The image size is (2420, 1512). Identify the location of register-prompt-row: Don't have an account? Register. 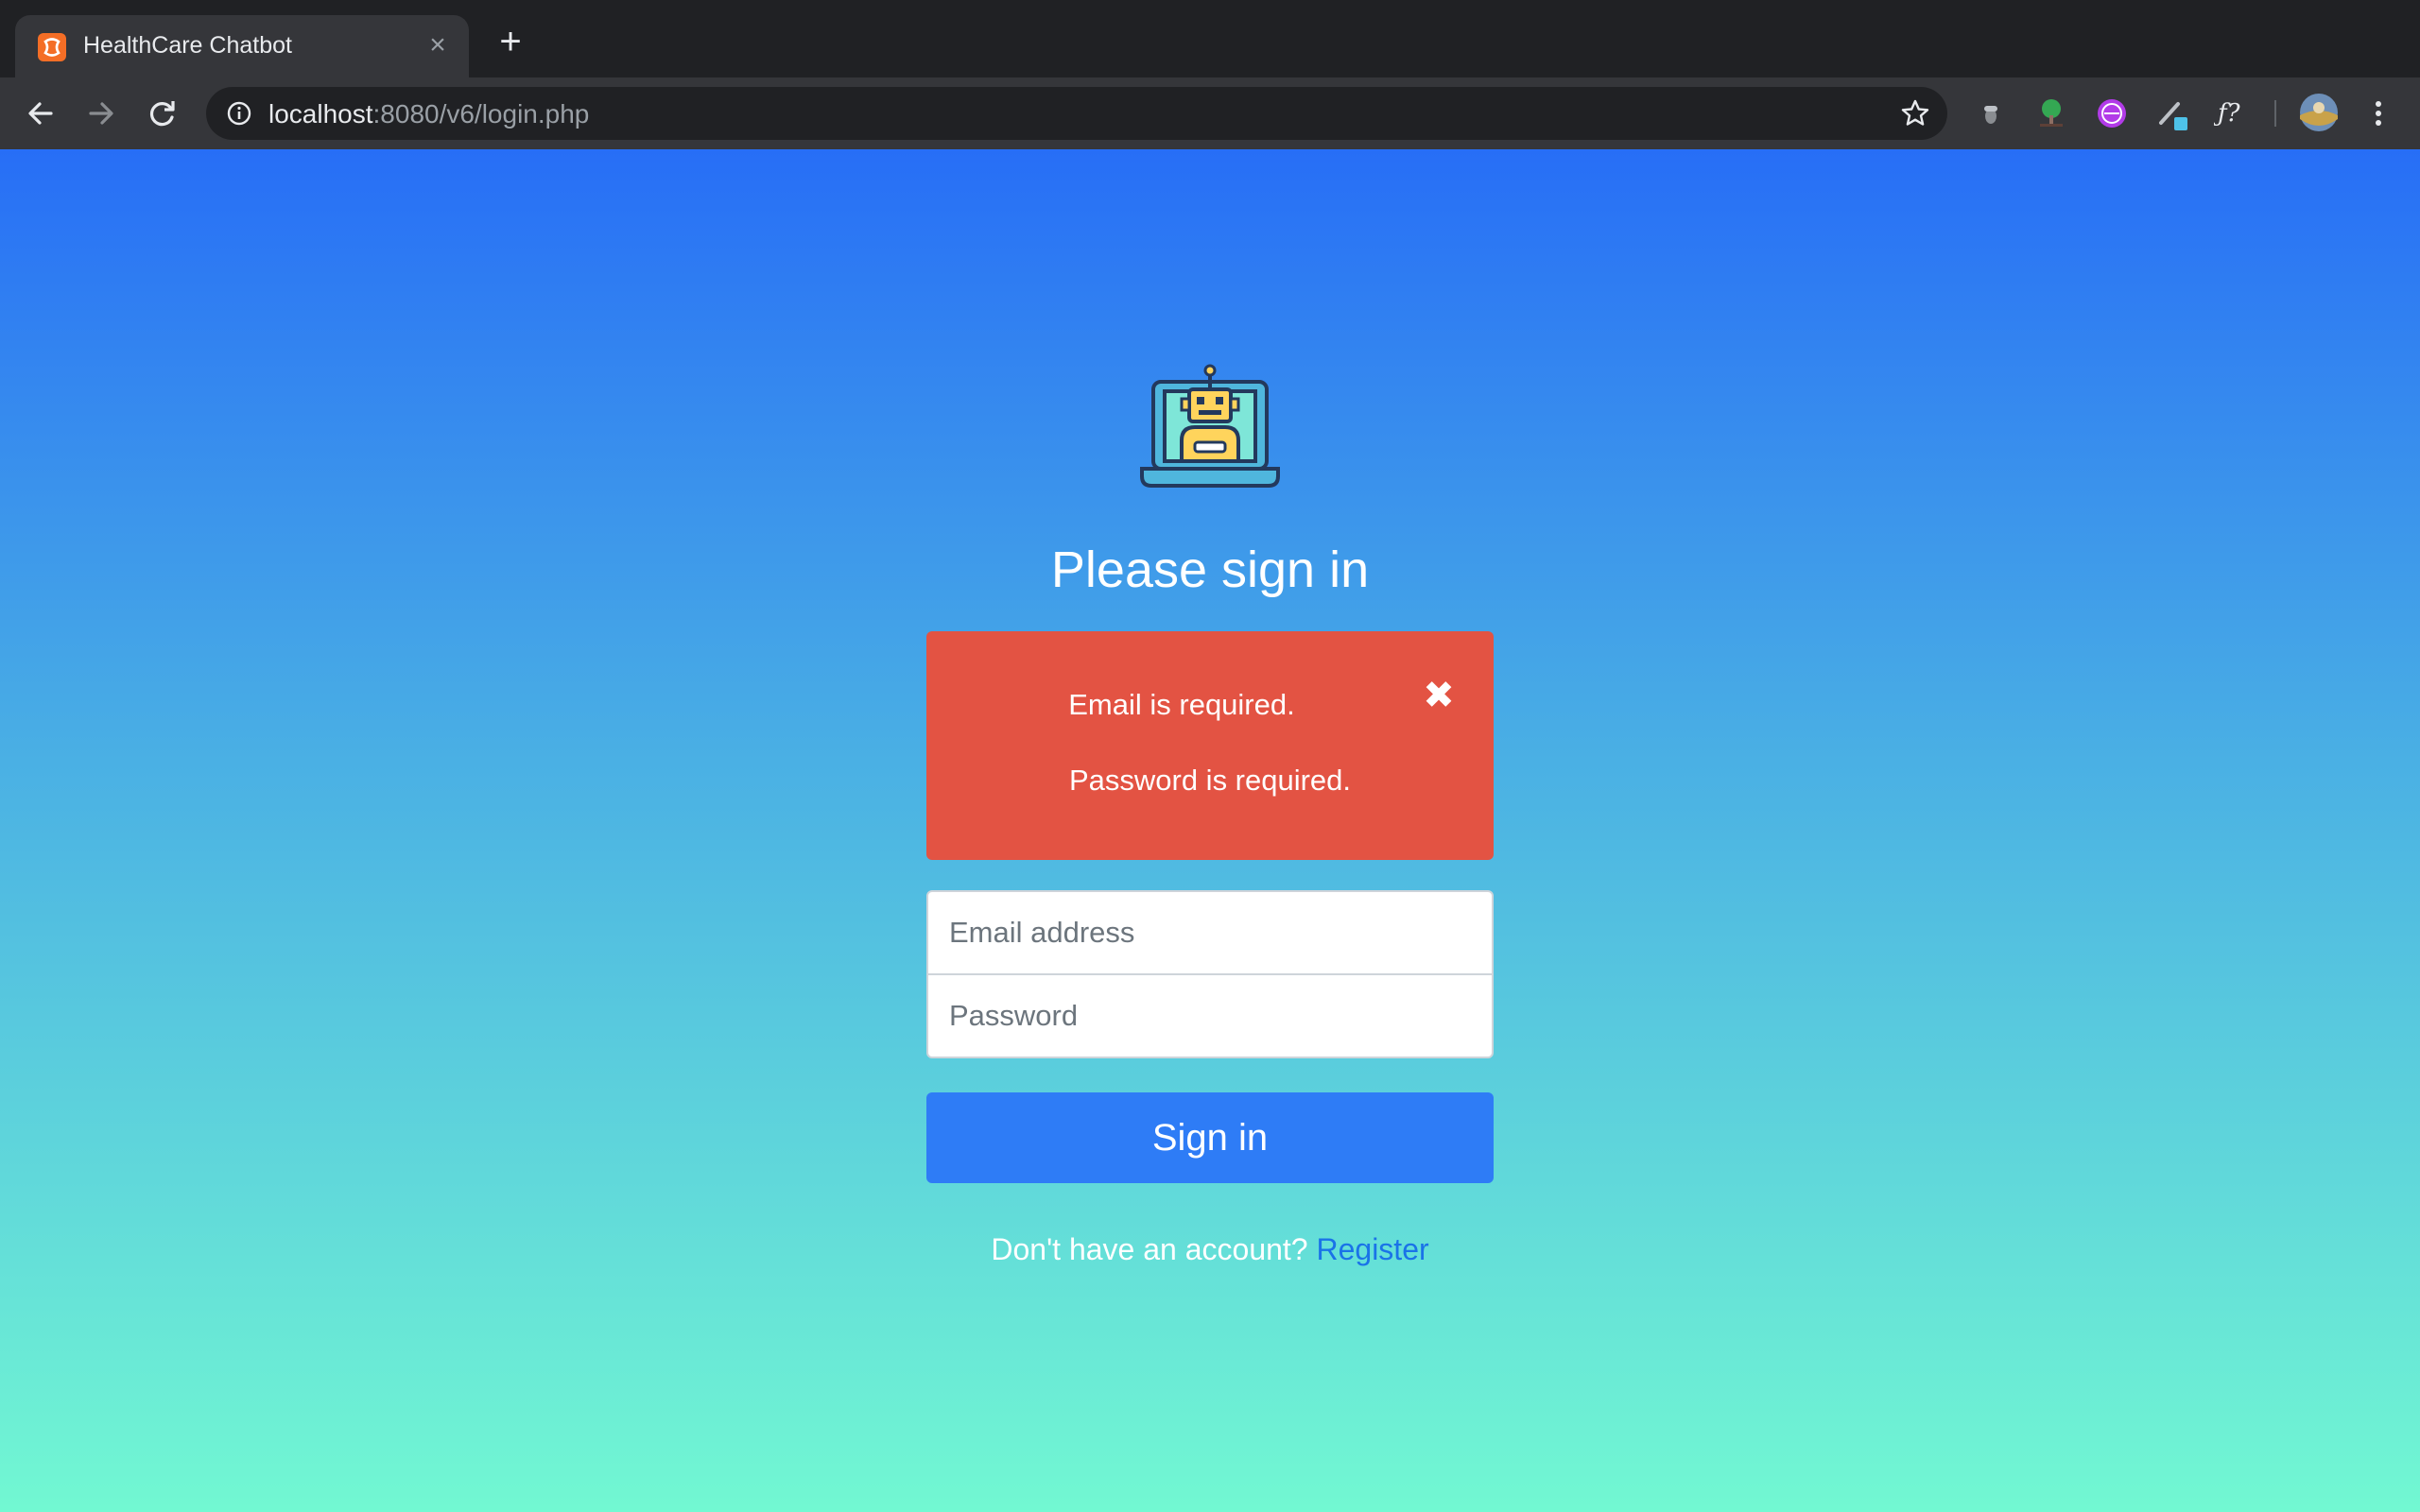
(1210, 1249).